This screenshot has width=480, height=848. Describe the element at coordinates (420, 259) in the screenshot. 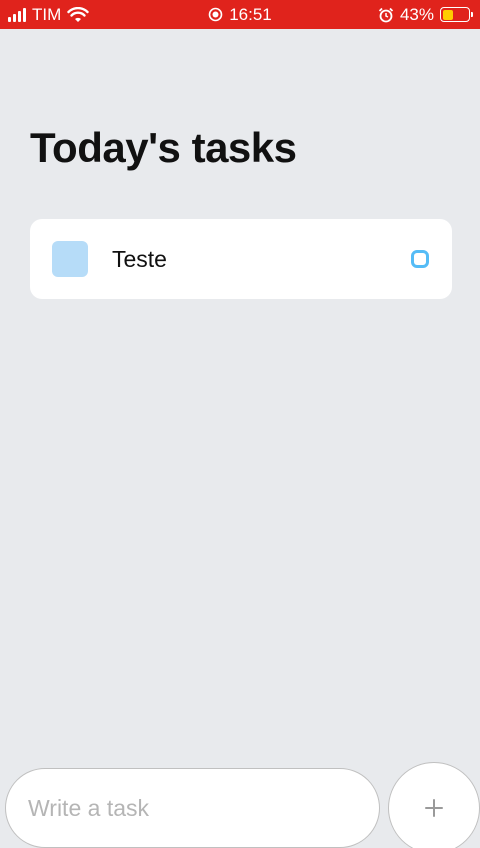

I see `task-status-circle-icon` at that location.